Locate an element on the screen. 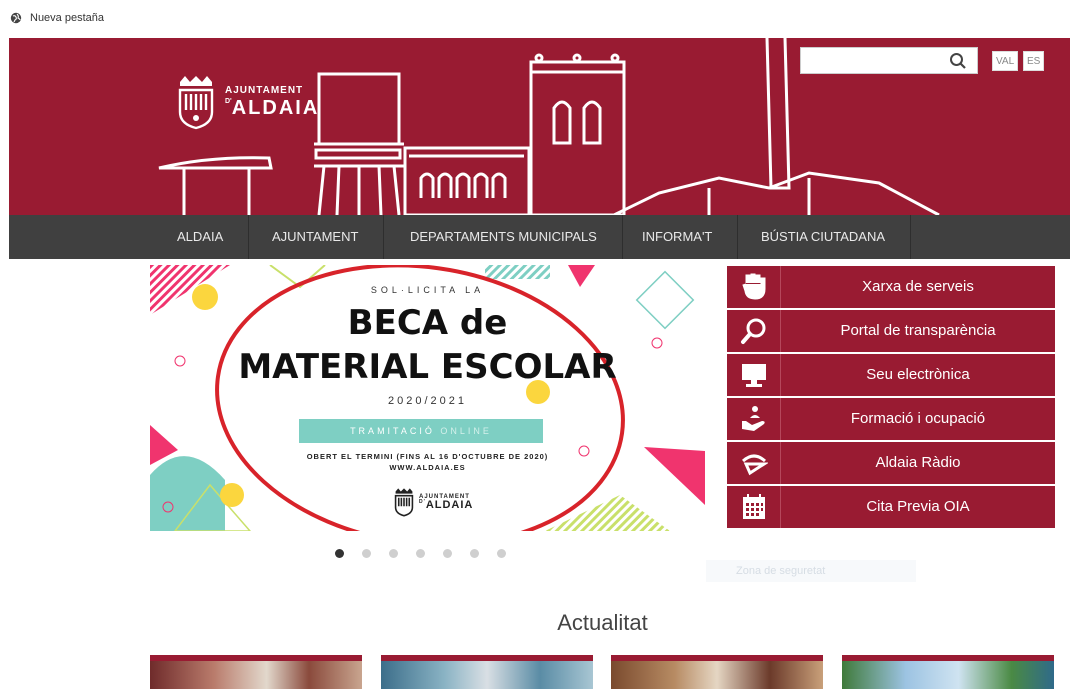 The width and height of the screenshot is (1070, 689). service-xarxa-de-serveis: Xarxa de serveis is located at coordinates (891, 287).